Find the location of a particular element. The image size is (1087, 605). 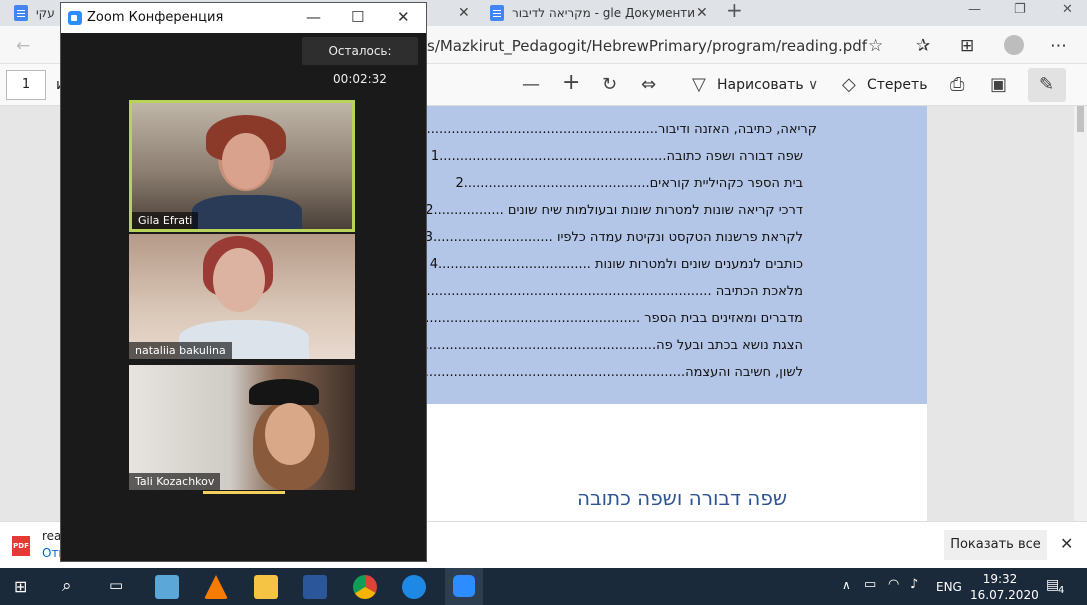

participant-video-tile: Gila Efrati is located at coordinates (242, 166).